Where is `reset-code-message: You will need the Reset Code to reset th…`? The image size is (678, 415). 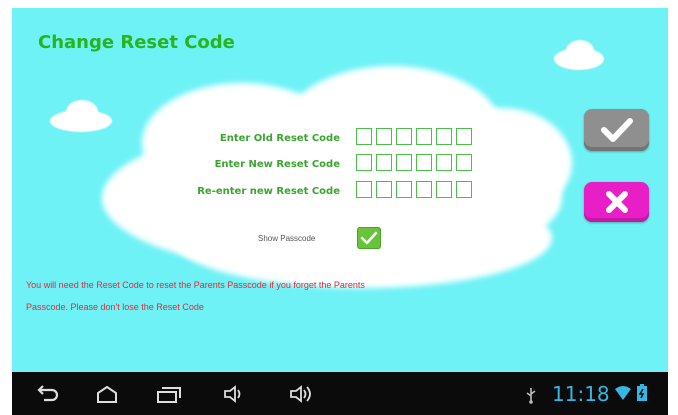
reset-code-message: You will need the Reset Code to reset th… is located at coordinates (296, 296).